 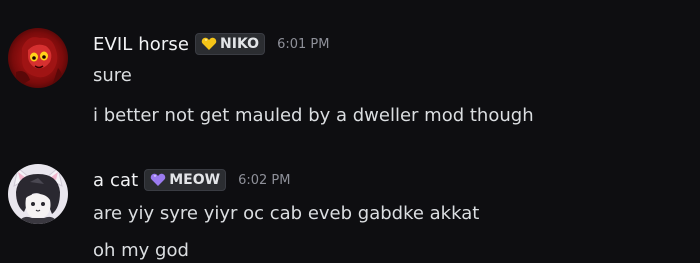 I want to click on server-tag: NIKO, so click(x=230, y=44).